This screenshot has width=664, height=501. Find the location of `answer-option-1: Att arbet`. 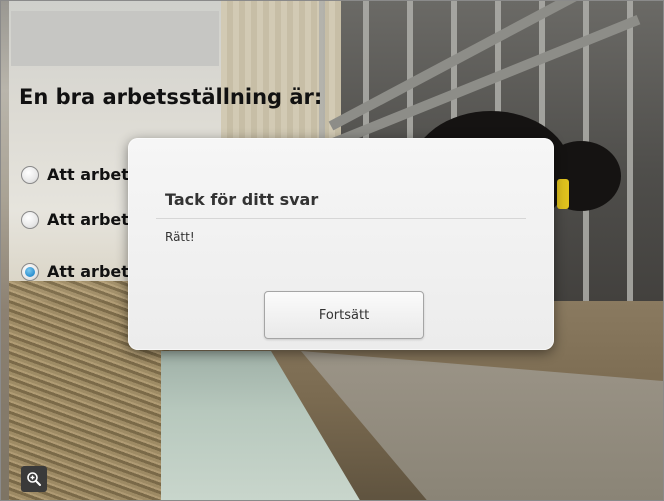

answer-option-1: Att arbet is located at coordinates (75, 174).